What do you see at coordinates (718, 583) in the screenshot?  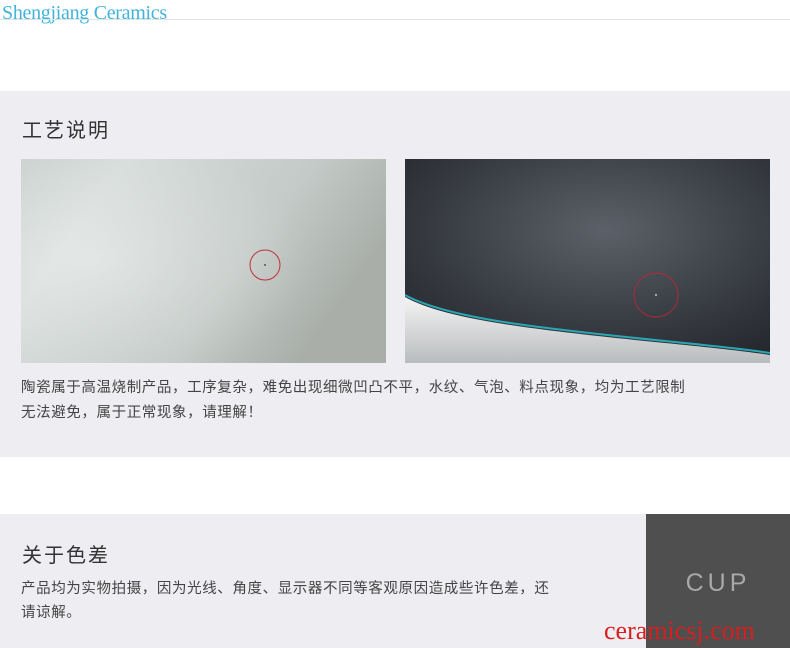 I see `cup-label: CUP` at bounding box center [718, 583].